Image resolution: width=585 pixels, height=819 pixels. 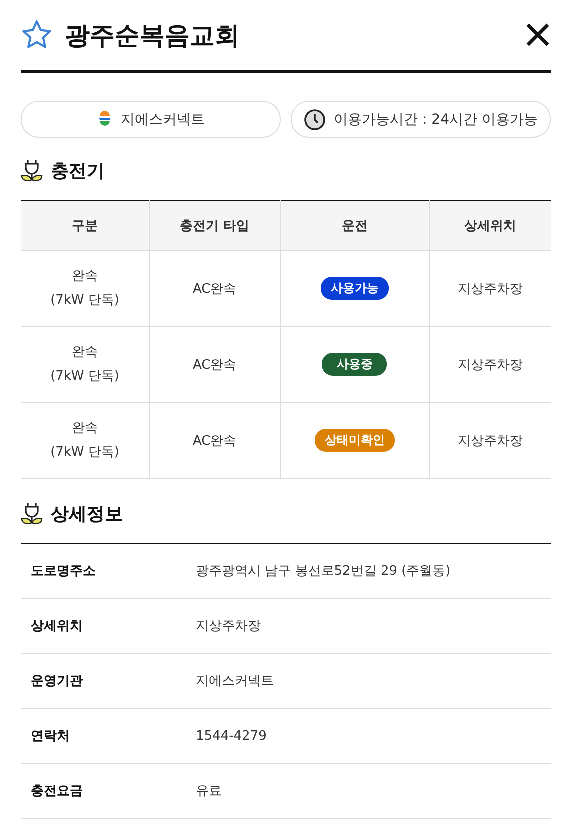 What do you see at coordinates (538, 35) in the screenshot?
I see `close-button` at bounding box center [538, 35].